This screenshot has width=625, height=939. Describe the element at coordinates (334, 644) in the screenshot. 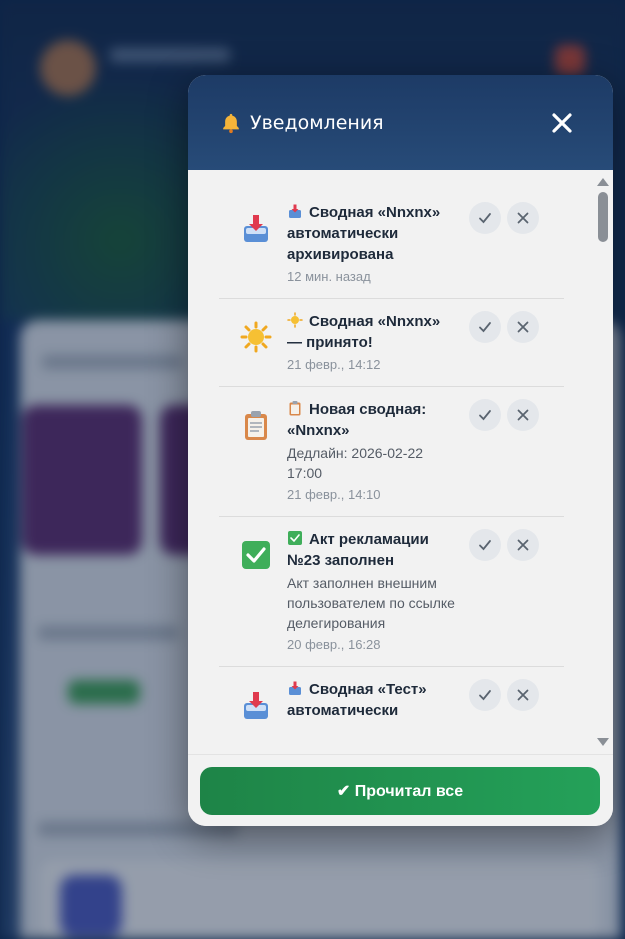

I see `notification-time: 20 февр., 16:28` at that location.